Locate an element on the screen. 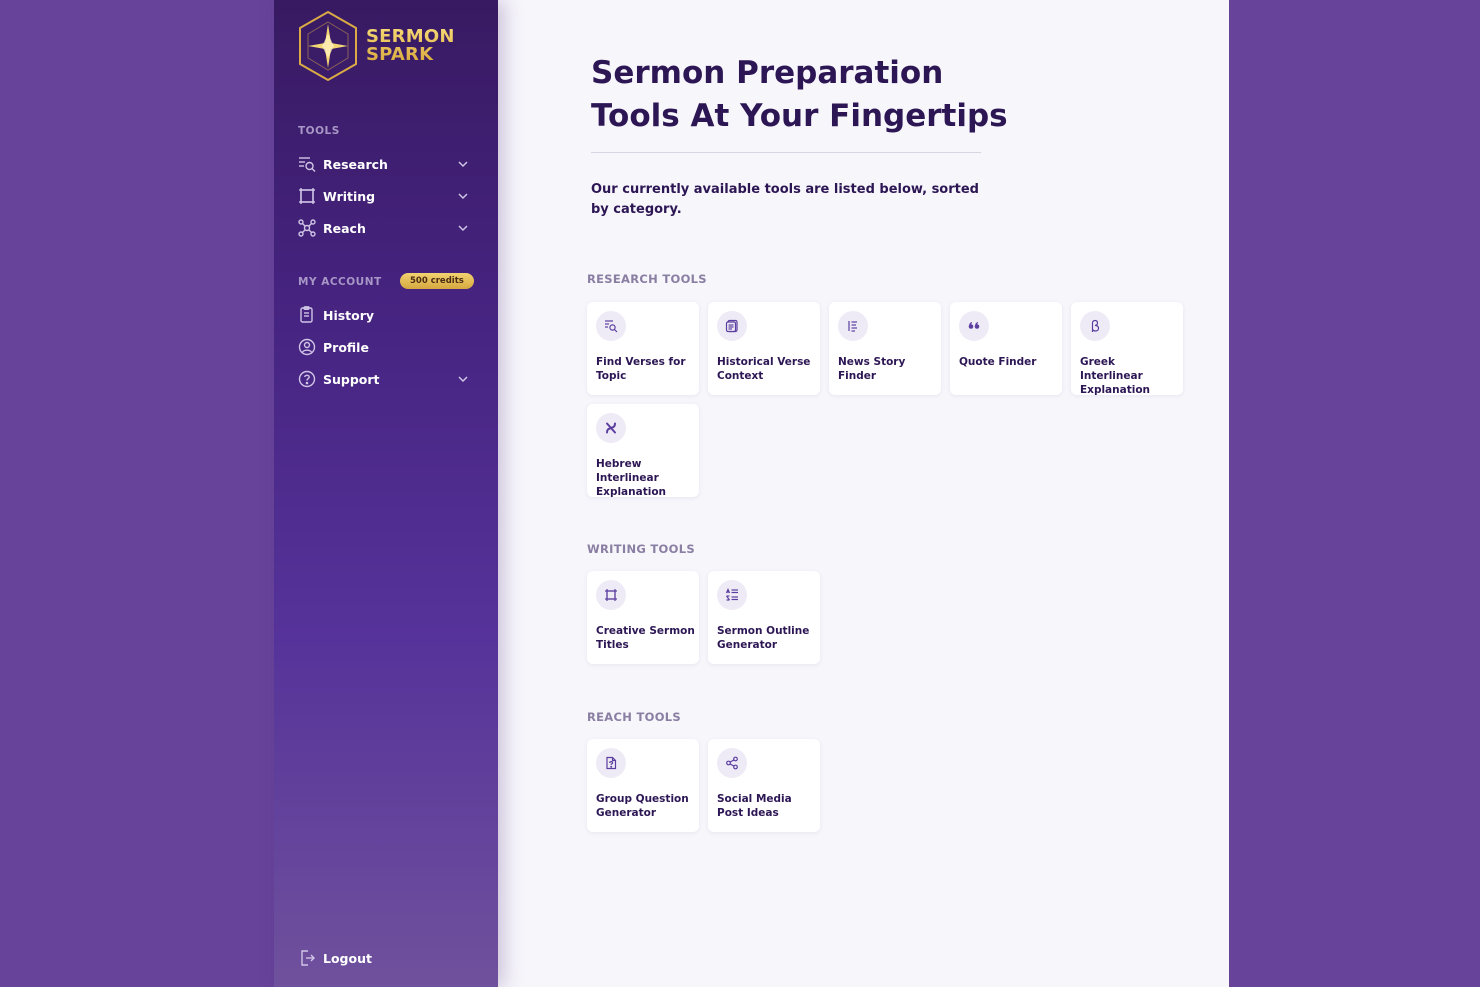  research-tools-label: RESEARCH TOOLS is located at coordinates (647, 279).